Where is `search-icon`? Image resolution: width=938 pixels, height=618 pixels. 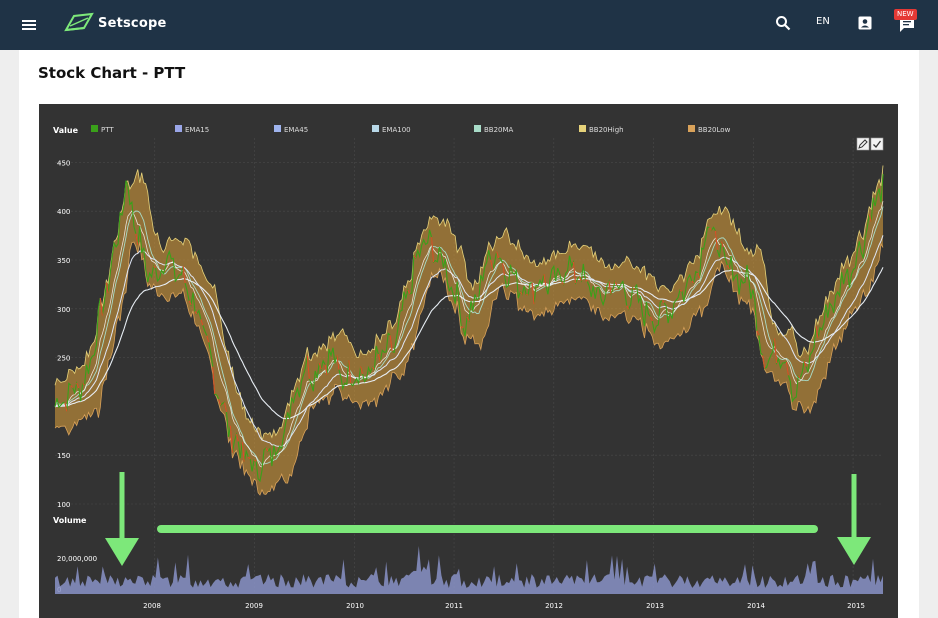 search-icon is located at coordinates (783, 23).